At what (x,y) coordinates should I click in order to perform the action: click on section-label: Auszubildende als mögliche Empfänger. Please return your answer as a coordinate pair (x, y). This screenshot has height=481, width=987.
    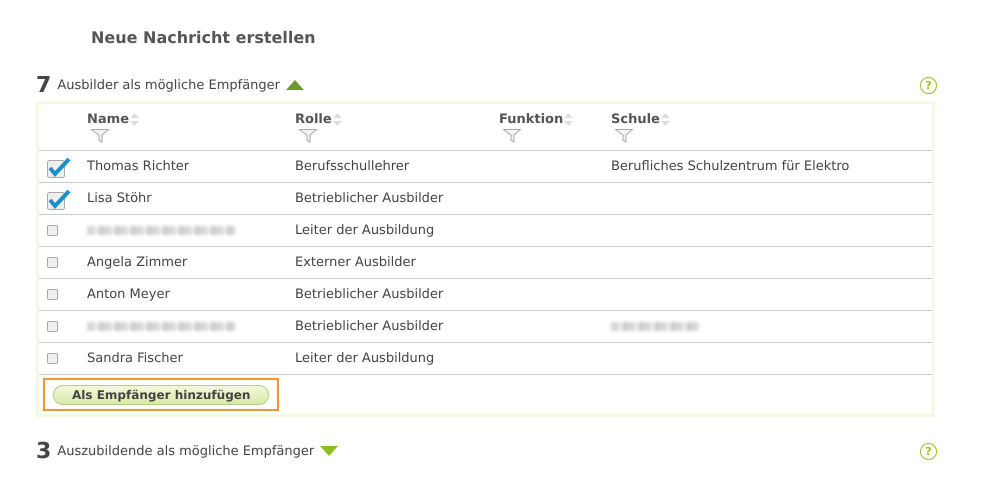
    Looking at the image, I should click on (185, 451).